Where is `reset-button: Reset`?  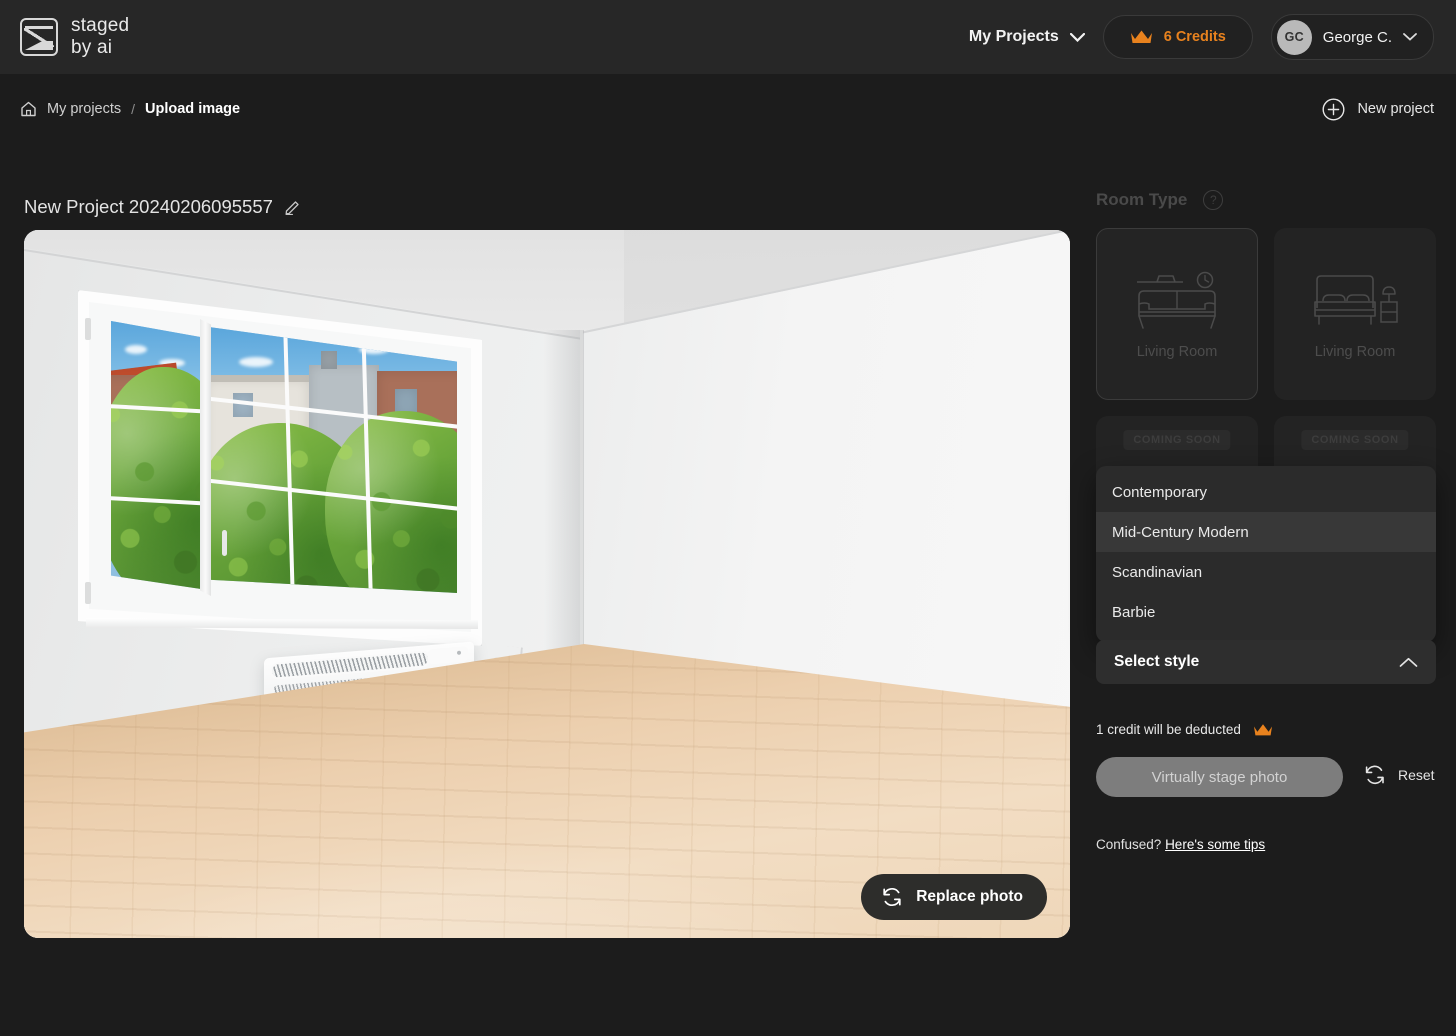
reset-button: Reset is located at coordinates (1399, 775).